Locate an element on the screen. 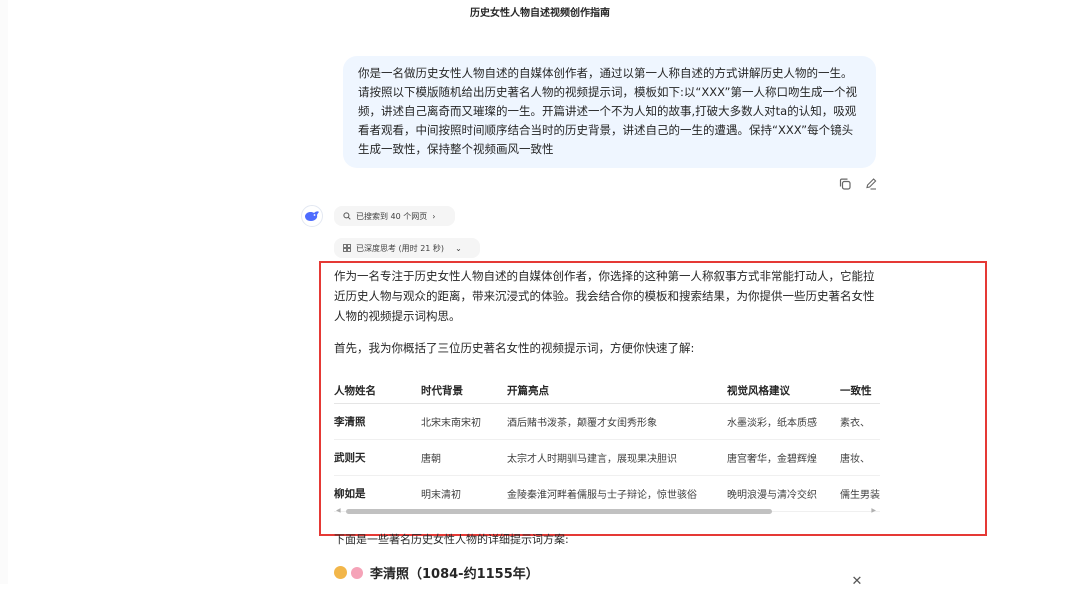  first-person-heading: 李清照（1084-约1155年） is located at coordinates (436, 572).